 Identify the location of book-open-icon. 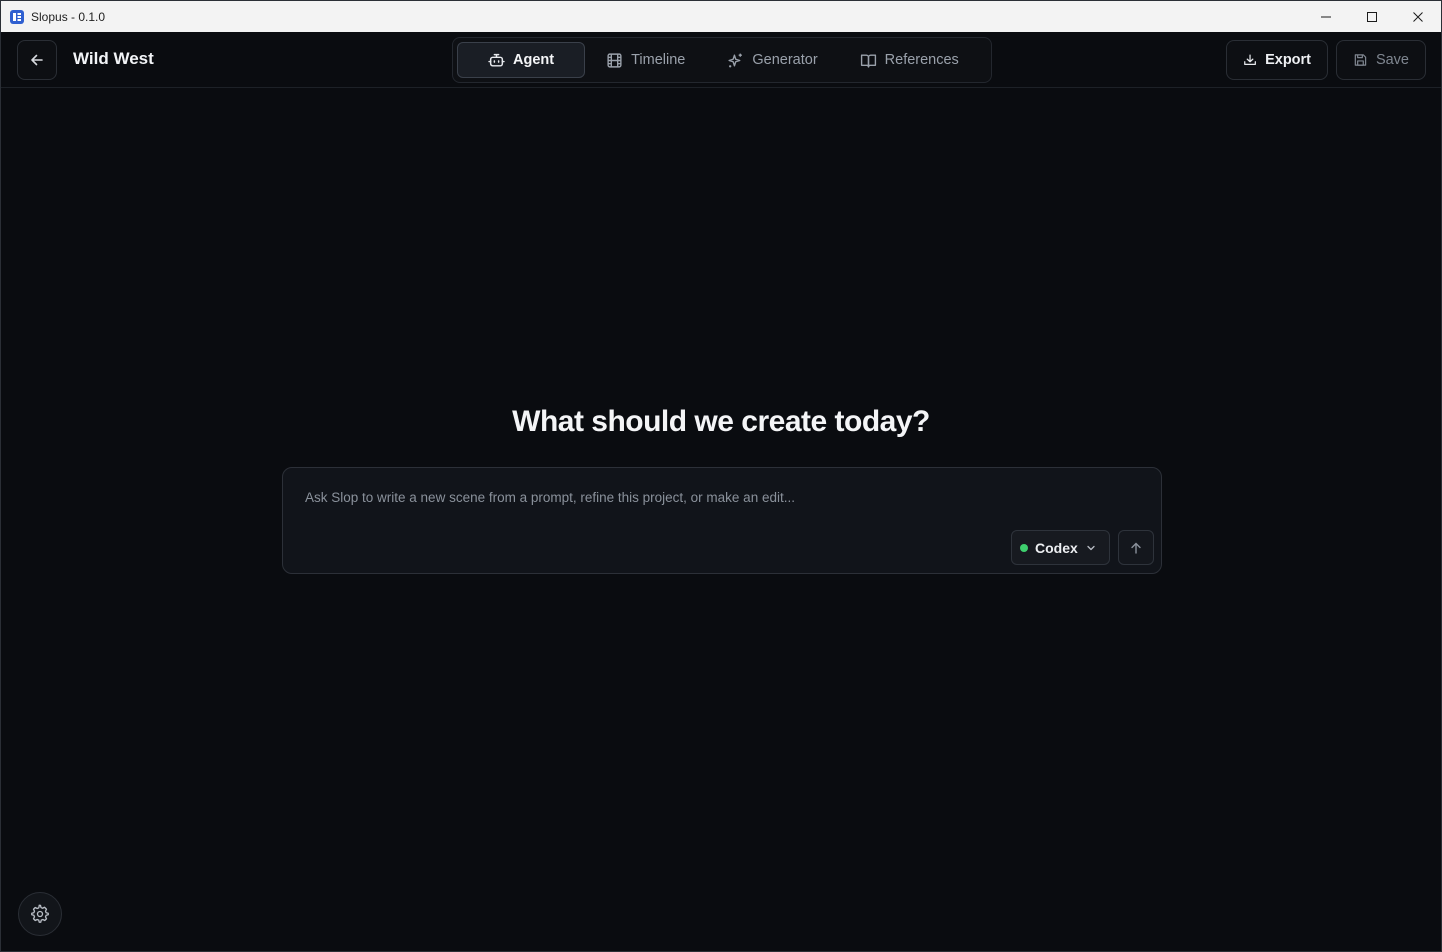
(868, 60).